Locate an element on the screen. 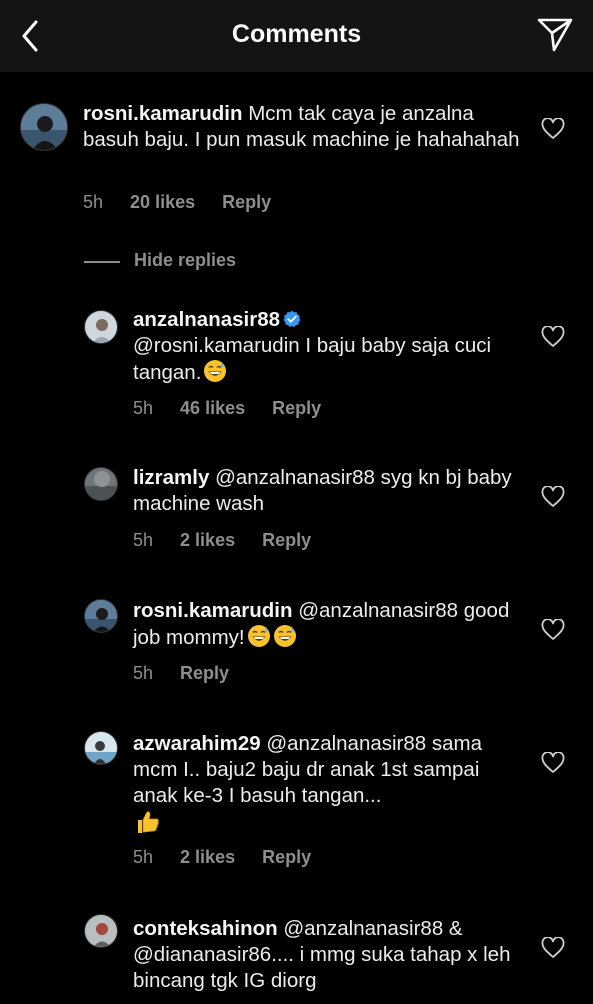 The image size is (593, 1004). comment-meta: 5h 20 likes Reply is located at coordinates (188, 202).